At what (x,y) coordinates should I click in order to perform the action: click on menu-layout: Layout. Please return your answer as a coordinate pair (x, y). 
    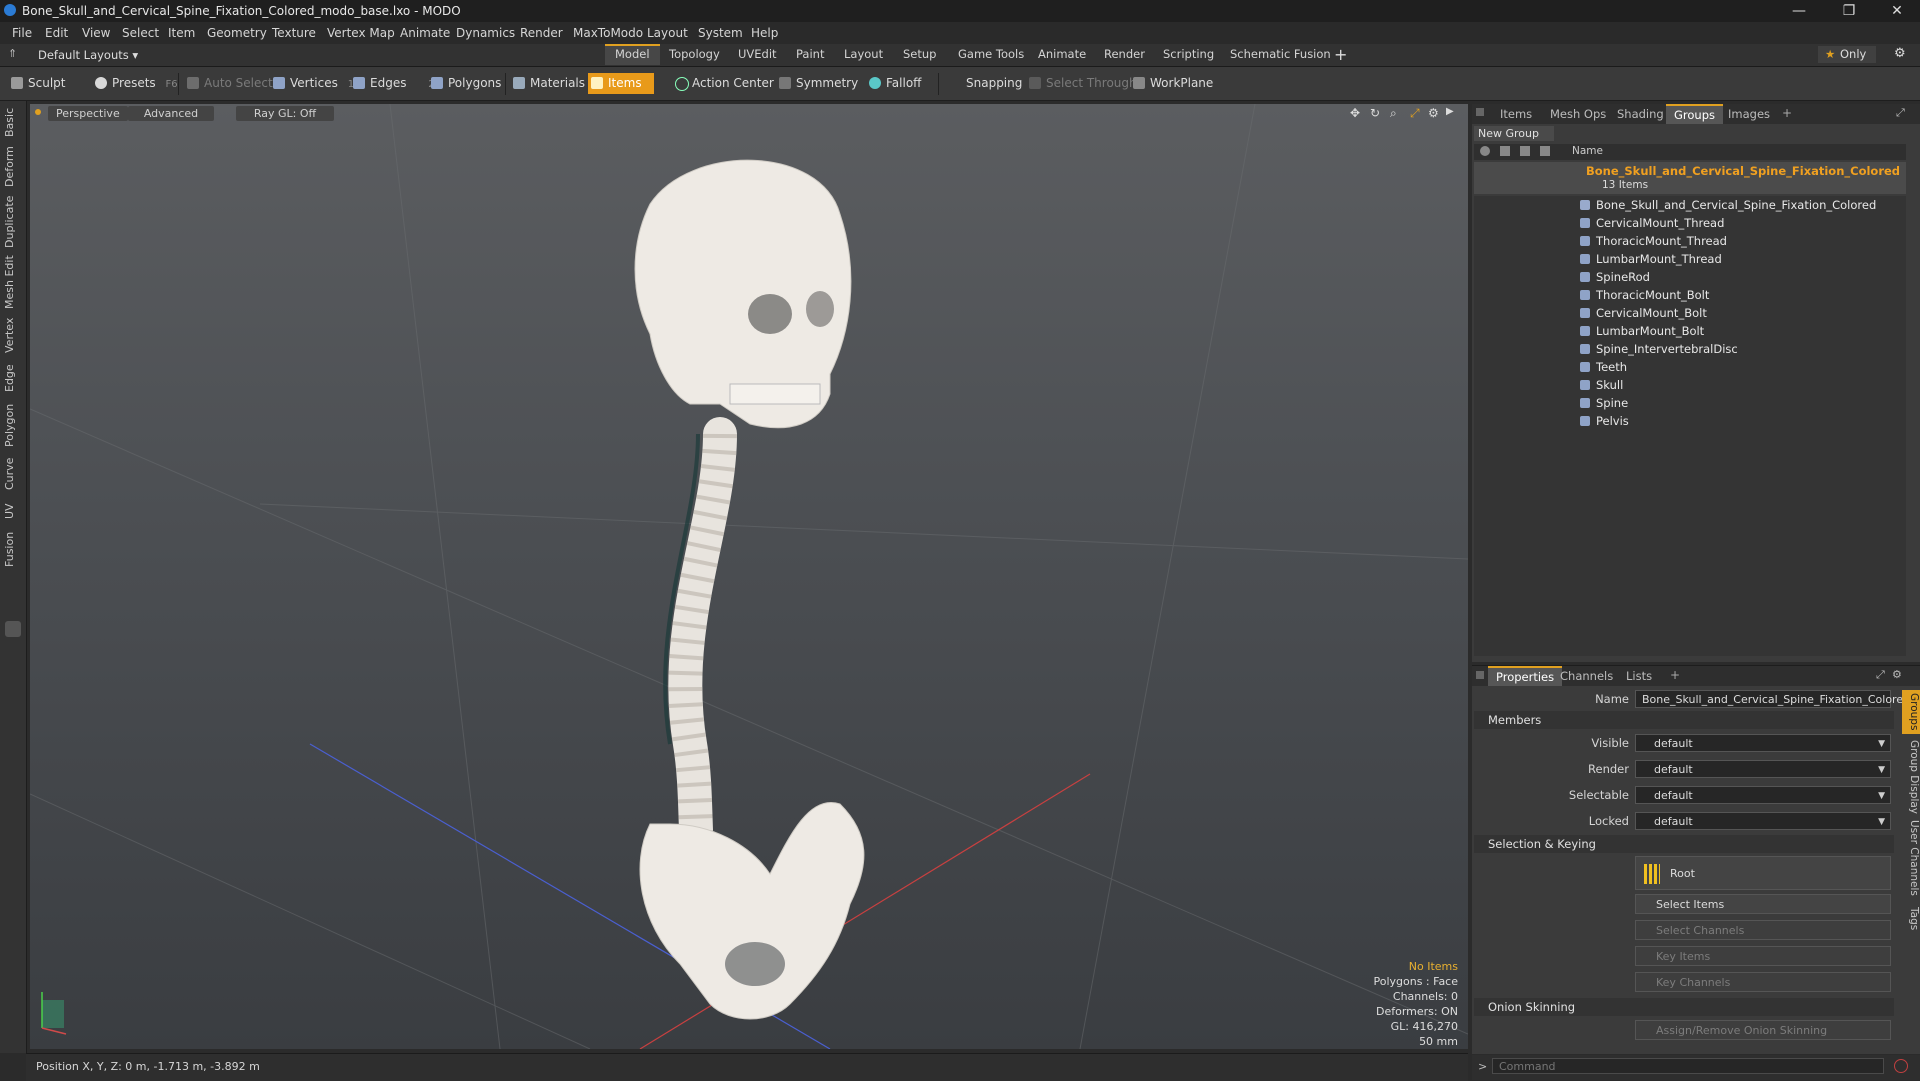
    Looking at the image, I should click on (667, 33).